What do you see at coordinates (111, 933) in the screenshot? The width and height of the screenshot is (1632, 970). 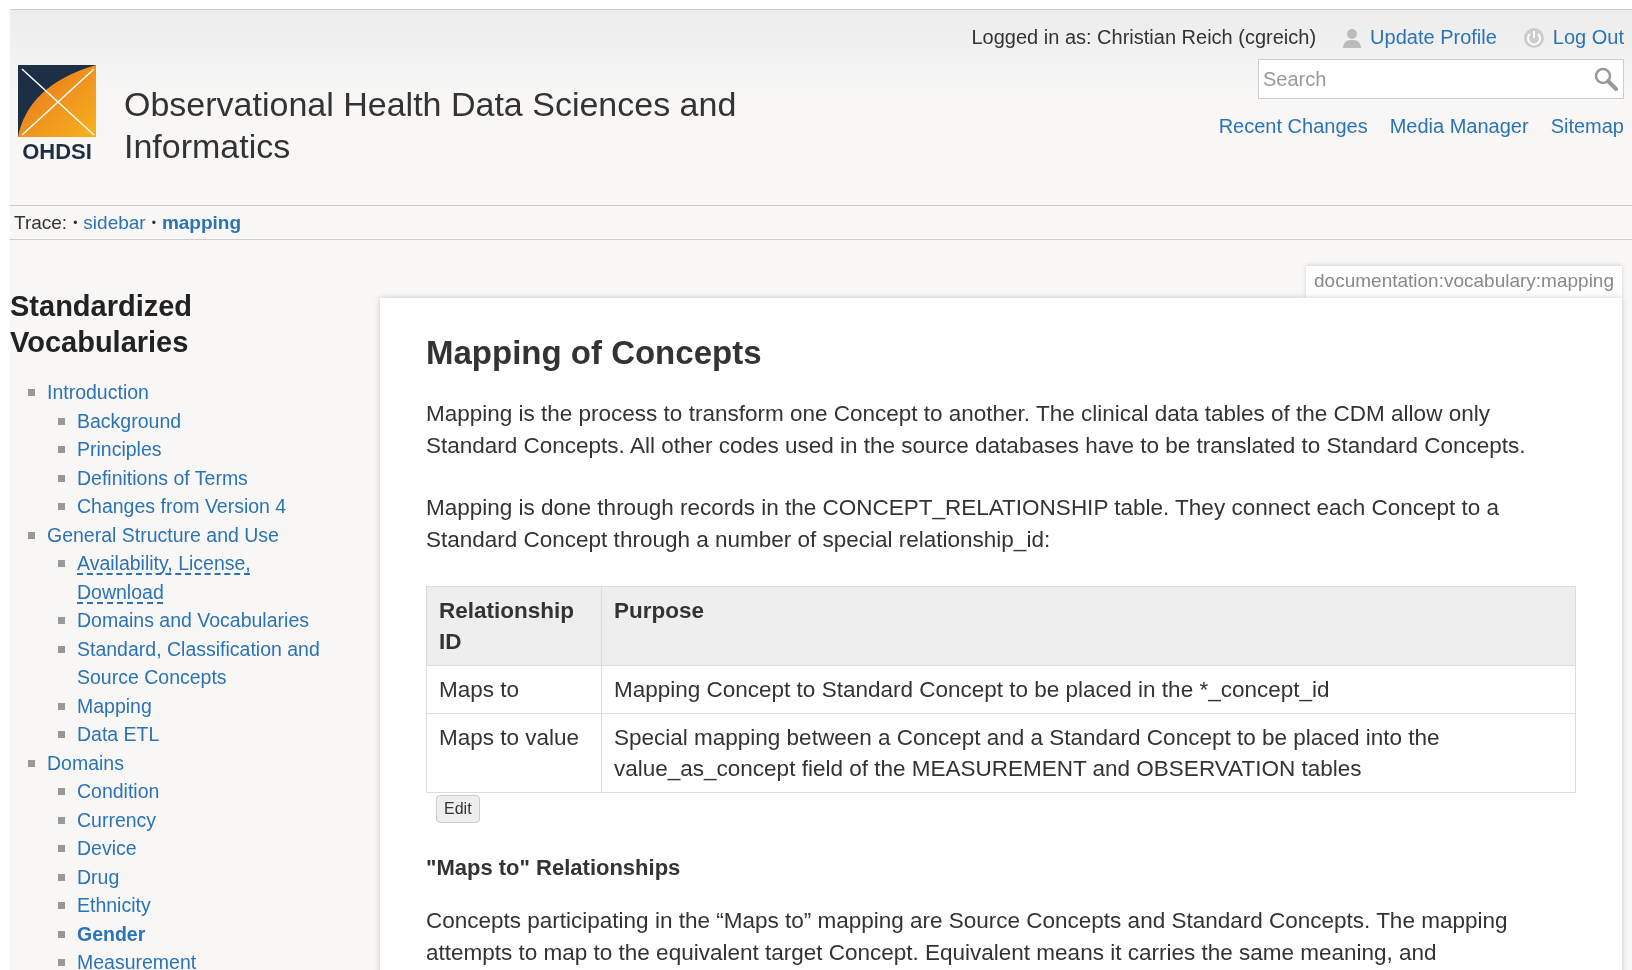 I see `nav-tree-link: Gender` at bounding box center [111, 933].